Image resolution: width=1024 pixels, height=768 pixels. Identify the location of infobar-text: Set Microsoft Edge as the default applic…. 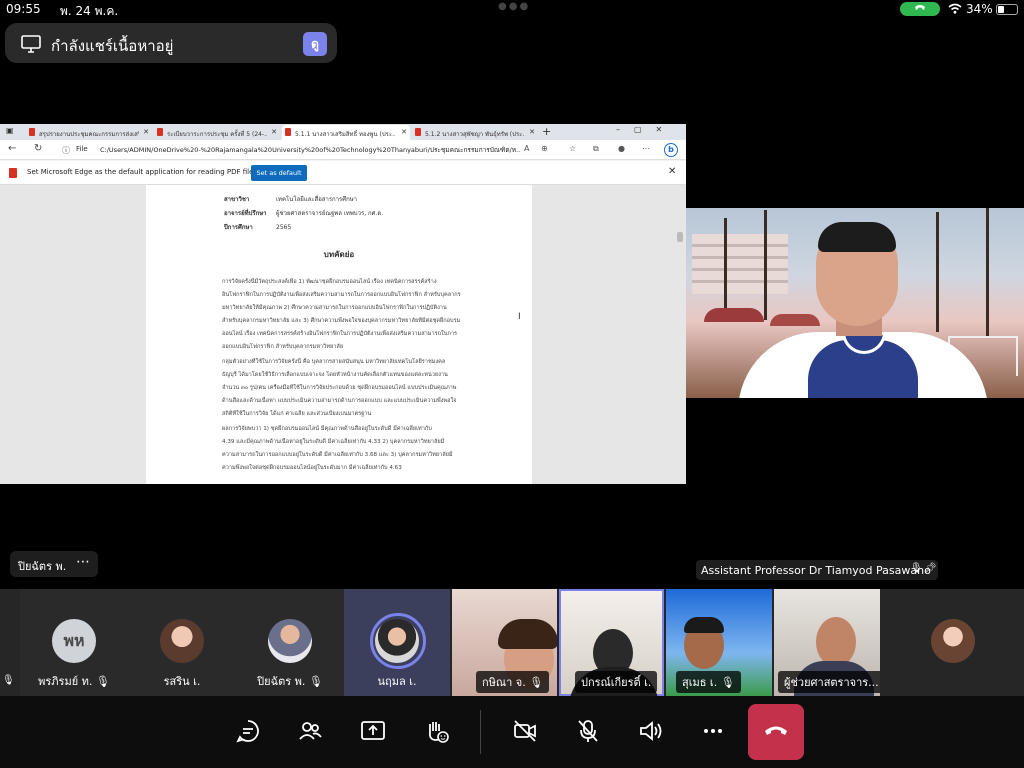
(144, 172).